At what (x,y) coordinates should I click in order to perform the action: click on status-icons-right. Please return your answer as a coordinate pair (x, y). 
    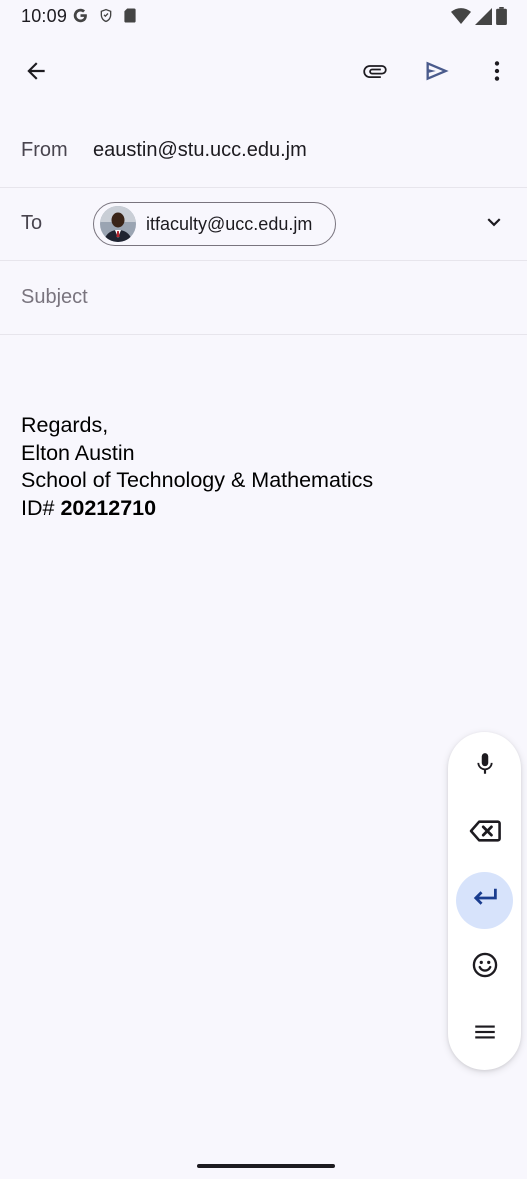
    Looking at the image, I should click on (479, 18).